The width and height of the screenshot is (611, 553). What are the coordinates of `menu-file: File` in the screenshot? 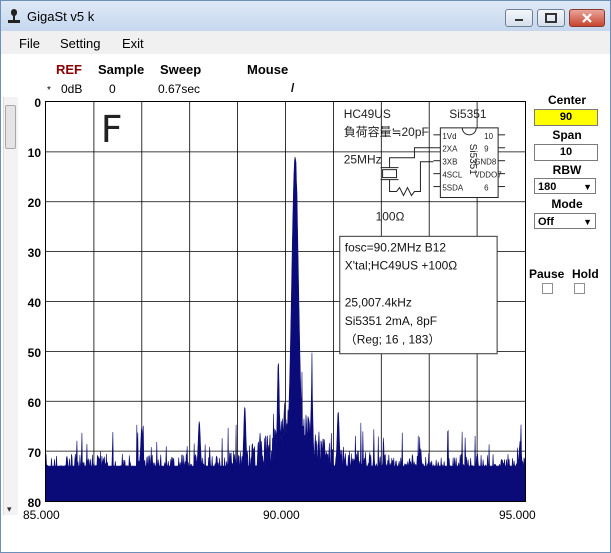 It's located at (29, 43).